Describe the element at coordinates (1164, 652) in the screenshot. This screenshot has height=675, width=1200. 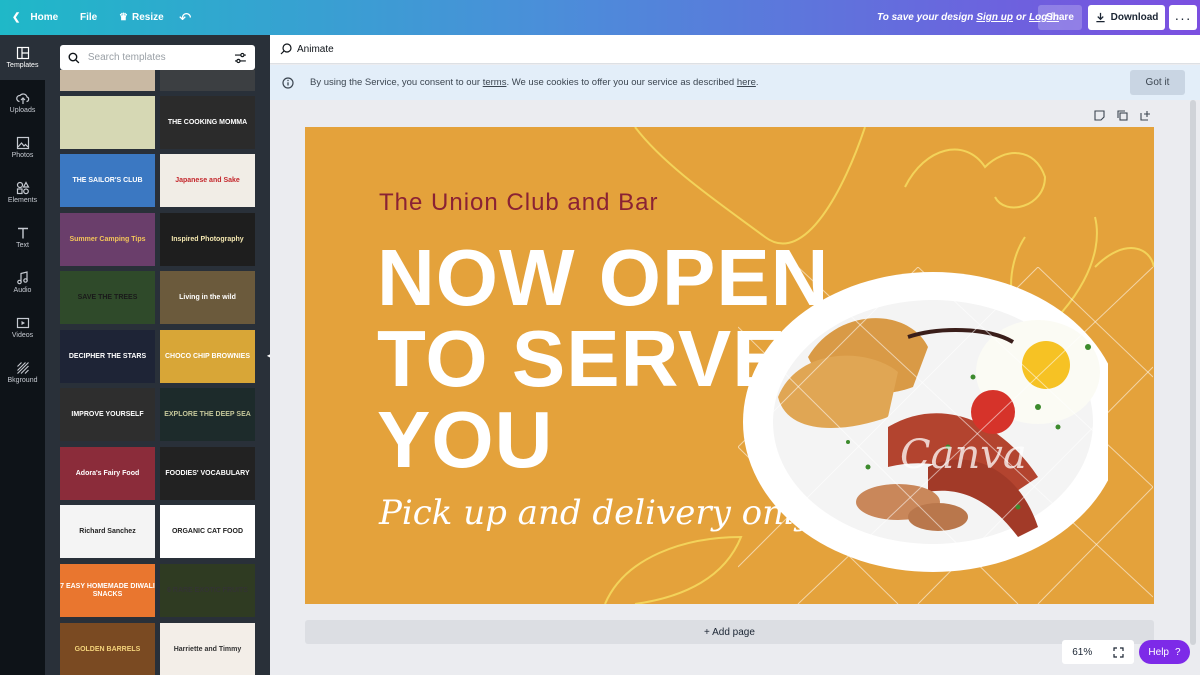
I see `help-button: Help ?` at that location.